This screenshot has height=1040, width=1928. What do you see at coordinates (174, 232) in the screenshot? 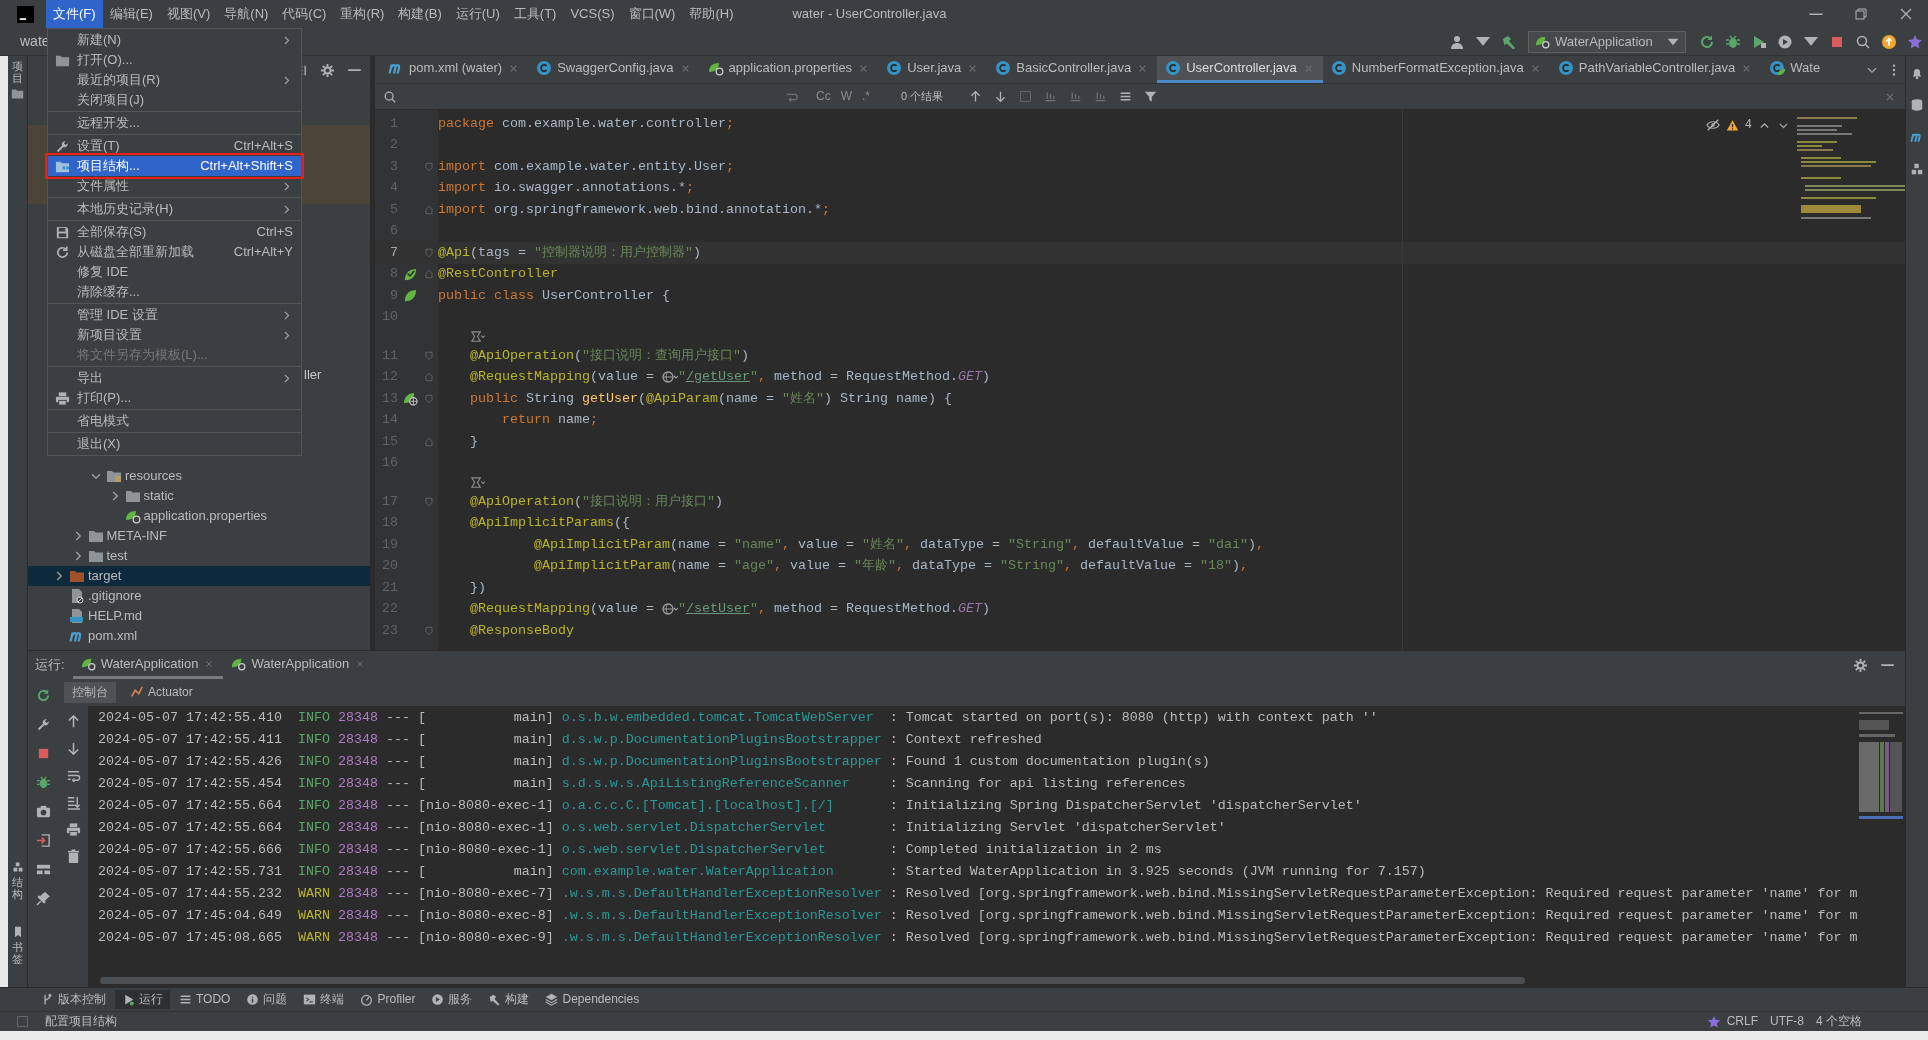
I see `menu-item: 全部保存(S) Ctrl+S` at bounding box center [174, 232].